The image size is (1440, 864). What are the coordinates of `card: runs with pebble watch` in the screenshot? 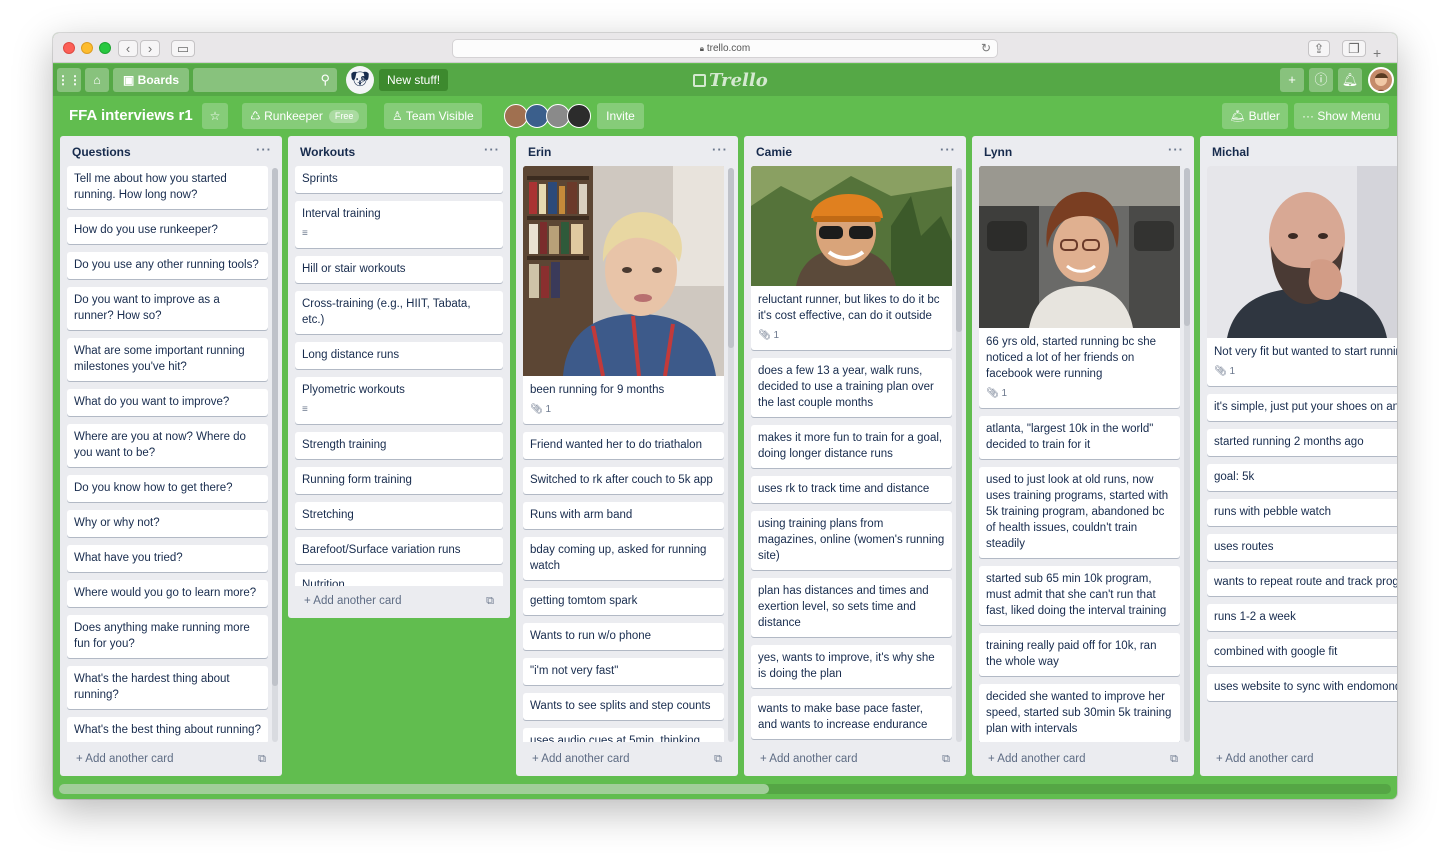 It's located at (1302, 512).